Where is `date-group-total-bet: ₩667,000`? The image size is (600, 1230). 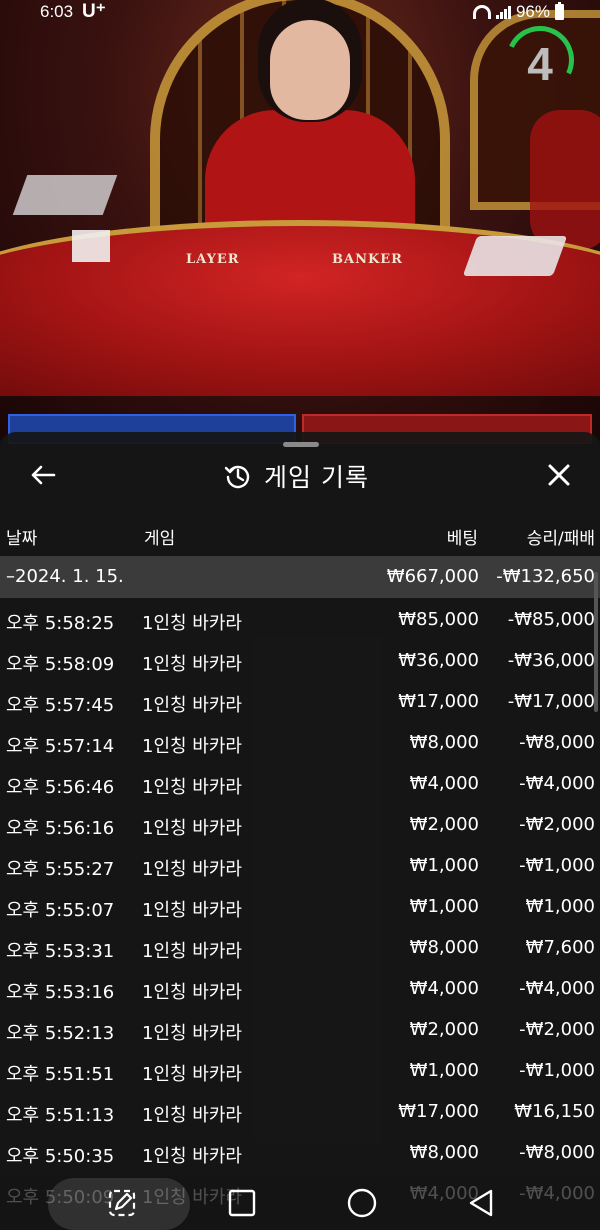
date-group-total-bet: ₩667,000 is located at coordinates (432, 576).